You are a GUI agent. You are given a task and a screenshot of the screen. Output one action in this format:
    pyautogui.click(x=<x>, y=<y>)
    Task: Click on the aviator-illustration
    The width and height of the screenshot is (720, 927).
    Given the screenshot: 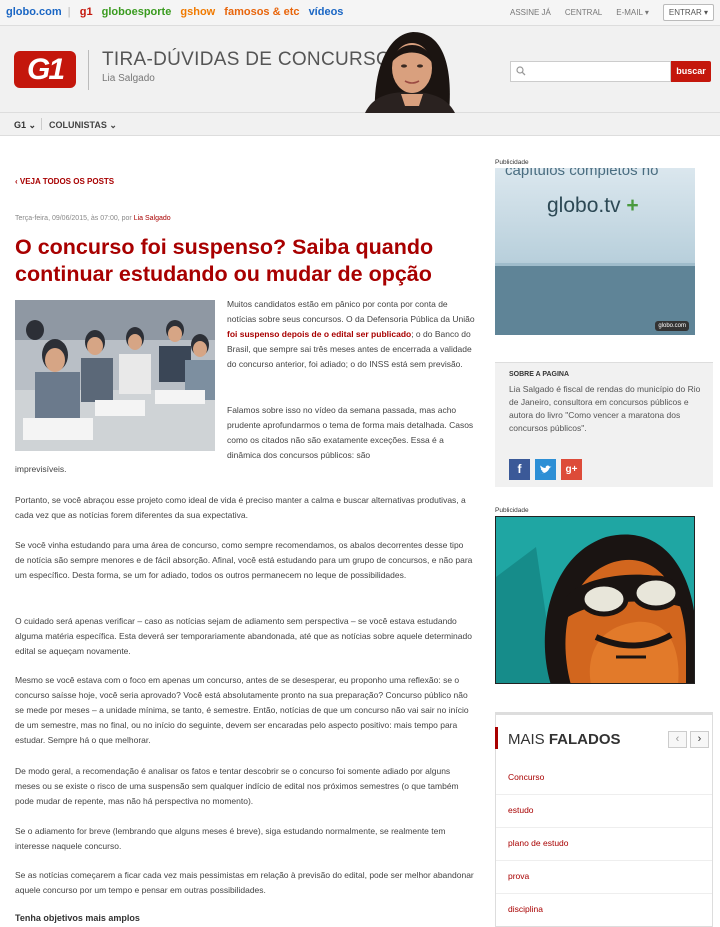 What is the action you would take?
    pyautogui.click(x=595, y=600)
    